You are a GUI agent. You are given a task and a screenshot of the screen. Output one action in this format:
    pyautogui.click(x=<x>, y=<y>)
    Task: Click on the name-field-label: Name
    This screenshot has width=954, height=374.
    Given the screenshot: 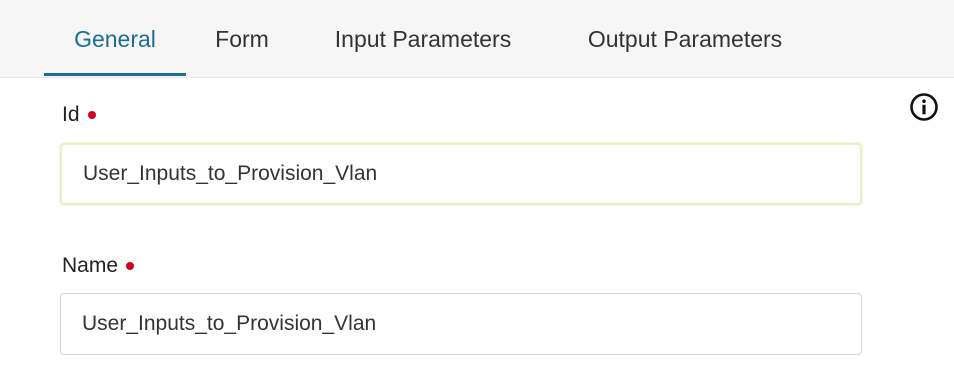 What is the action you would take?
    pyautogui.click(x=98, y=266)
    